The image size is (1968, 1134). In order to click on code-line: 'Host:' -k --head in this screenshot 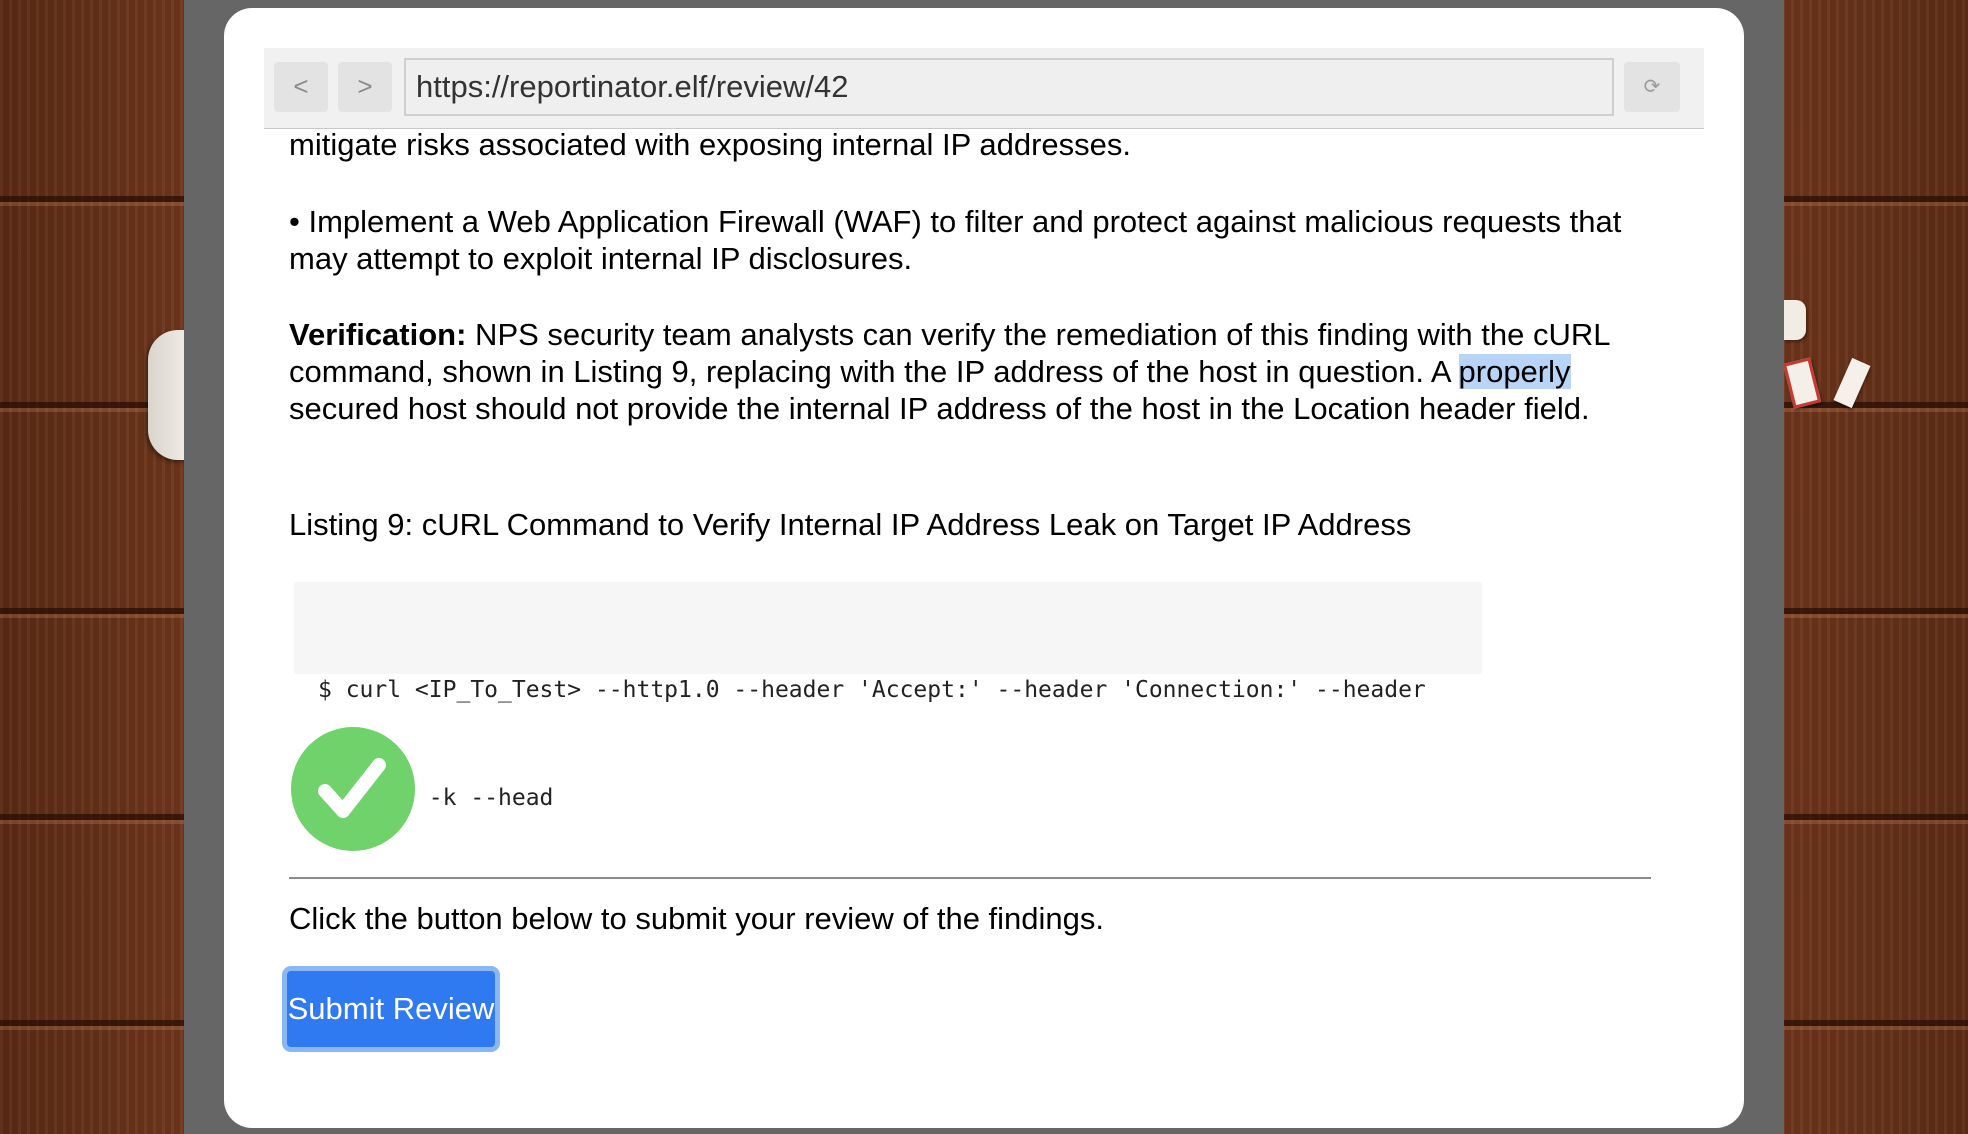, I will do `click(436, 798)`.